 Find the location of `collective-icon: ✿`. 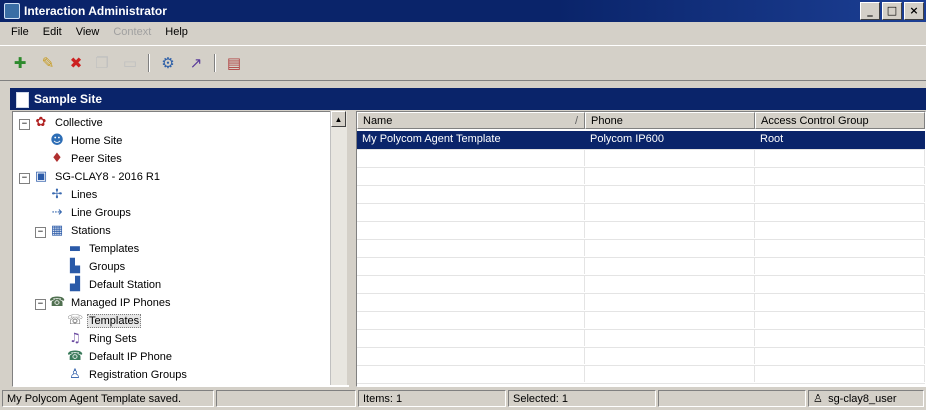

collective-icon: ✿ is located at coordinates (41, 122).